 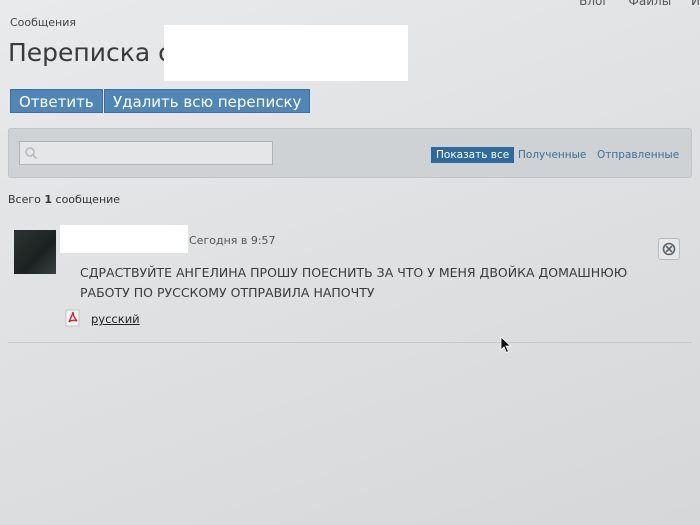 I want to click on message-count: Всего 1 сообщение, so click(x=64, y=199).